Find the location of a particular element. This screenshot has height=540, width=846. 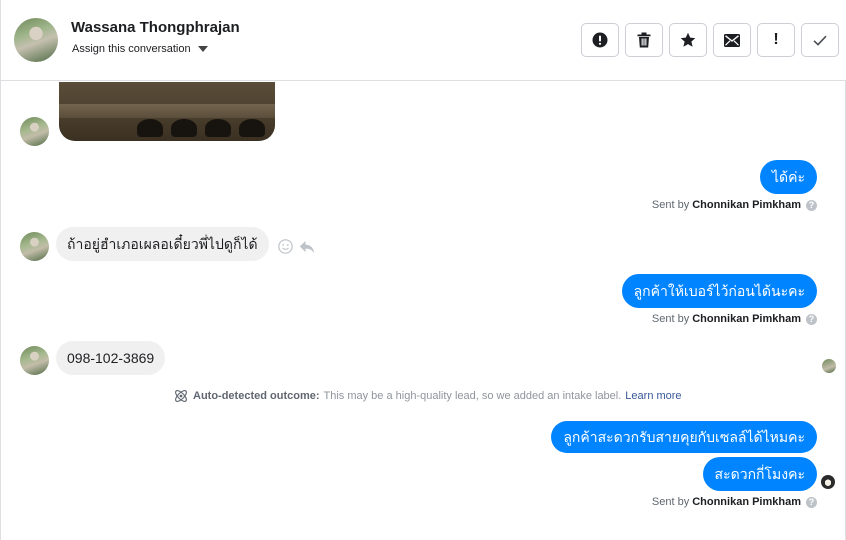

reply-arrow-icon is located at coordinates (307, 247).